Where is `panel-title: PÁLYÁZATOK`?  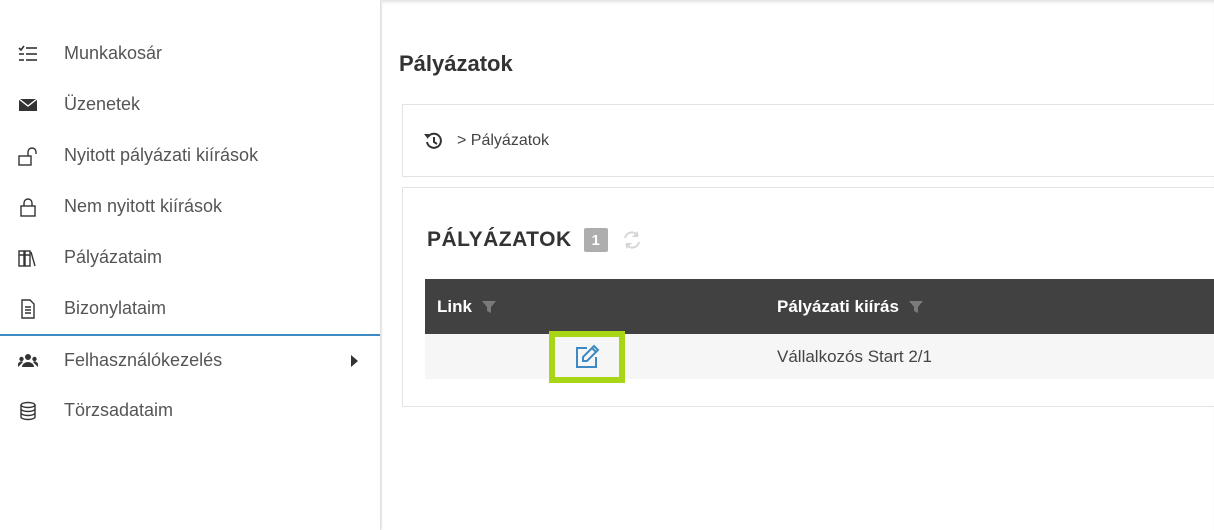
panel-title: PÁLYÁZATOK is located at coordinates (499, 239).